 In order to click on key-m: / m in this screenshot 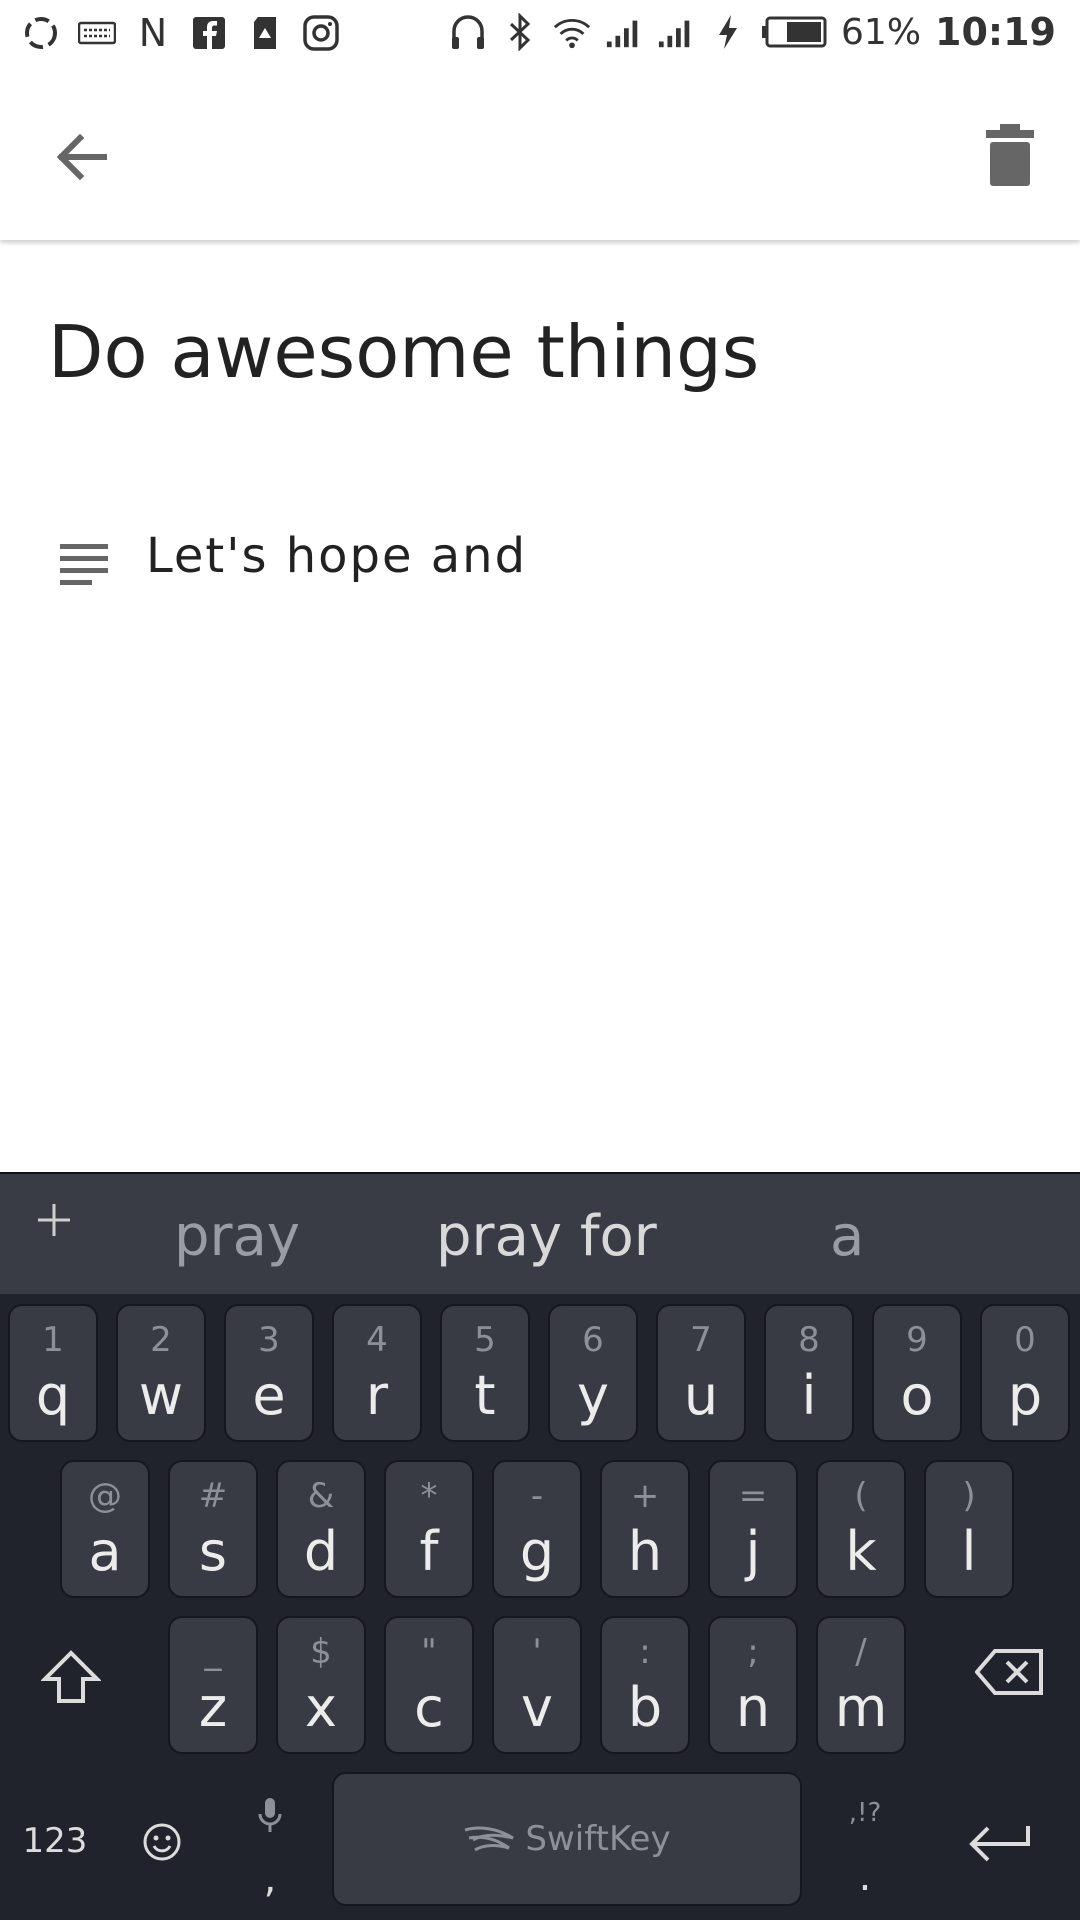, I will do `click(861, 1685)`.